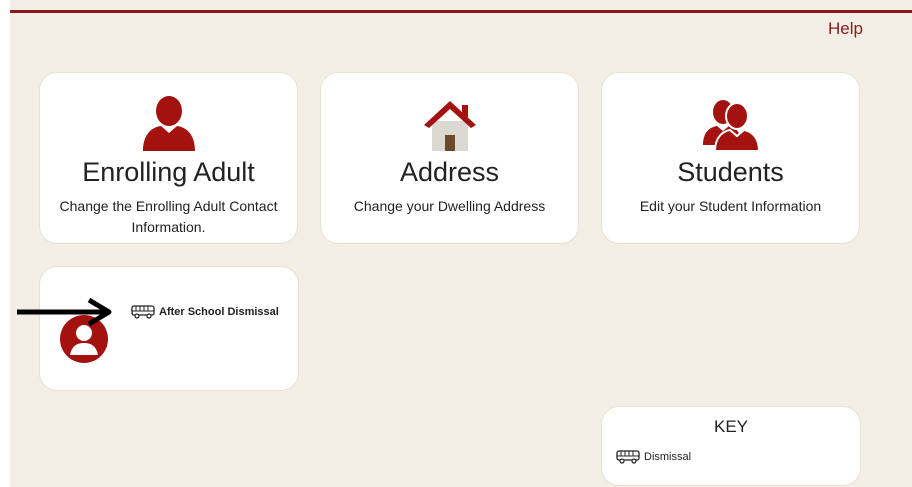 This screenshot has width=912, height=487. Describe the element at coordinates (845, 29) in the screenshot. I see `help-link: Help` at that location.